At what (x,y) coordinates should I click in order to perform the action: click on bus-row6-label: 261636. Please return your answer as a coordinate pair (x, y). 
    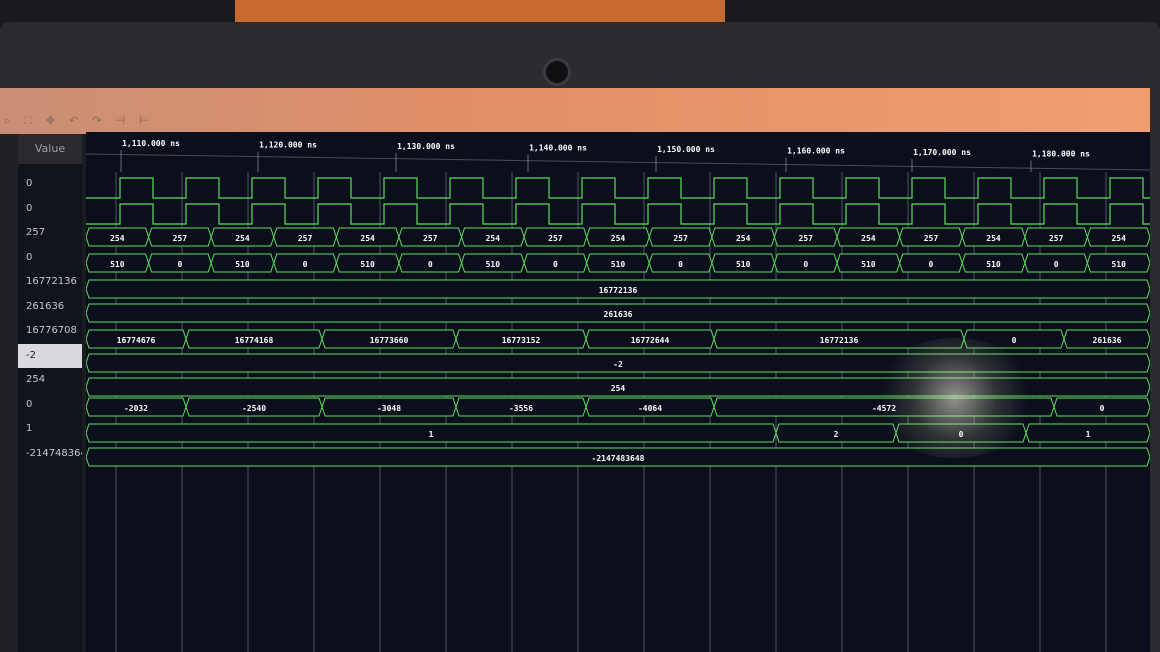
    Looking at the image, I should click on (1107, 340).